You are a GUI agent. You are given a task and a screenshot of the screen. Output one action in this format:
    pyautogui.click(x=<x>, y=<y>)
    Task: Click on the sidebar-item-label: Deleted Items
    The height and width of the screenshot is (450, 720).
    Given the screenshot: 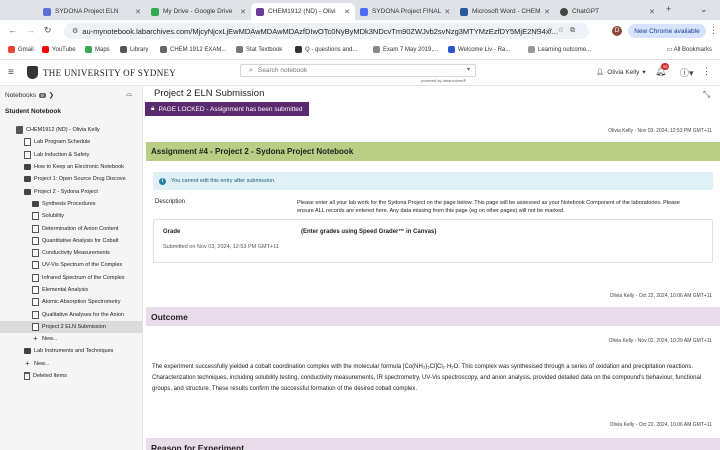 What is the action you would take?
    pyautogui.click(x=50, y=376)
    